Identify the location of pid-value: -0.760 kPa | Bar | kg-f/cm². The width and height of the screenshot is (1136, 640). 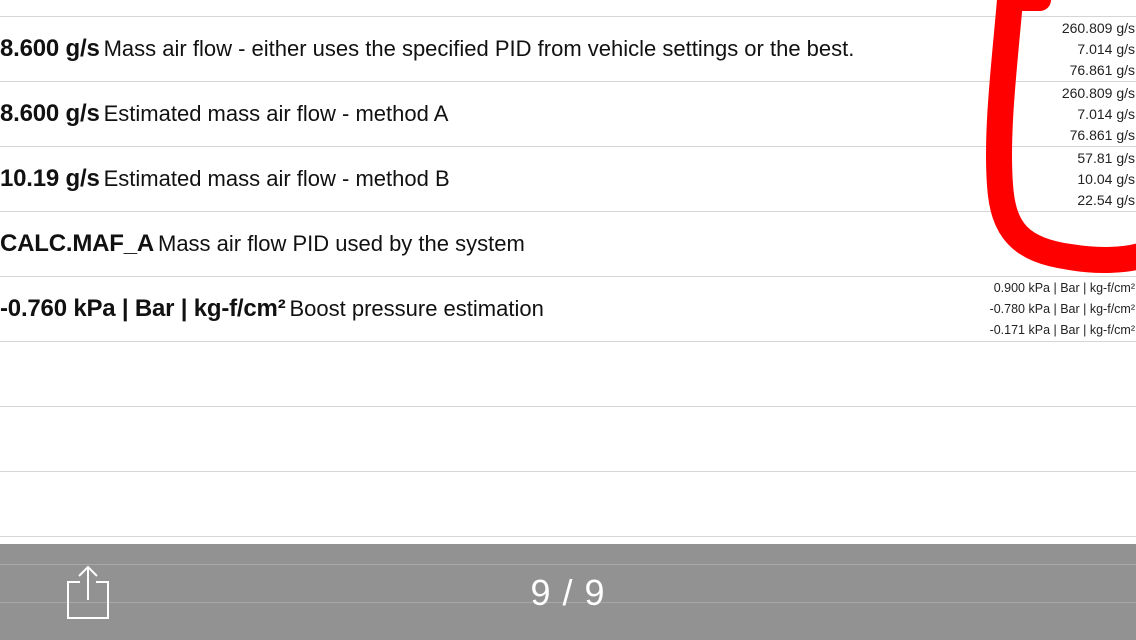
(143, 308).